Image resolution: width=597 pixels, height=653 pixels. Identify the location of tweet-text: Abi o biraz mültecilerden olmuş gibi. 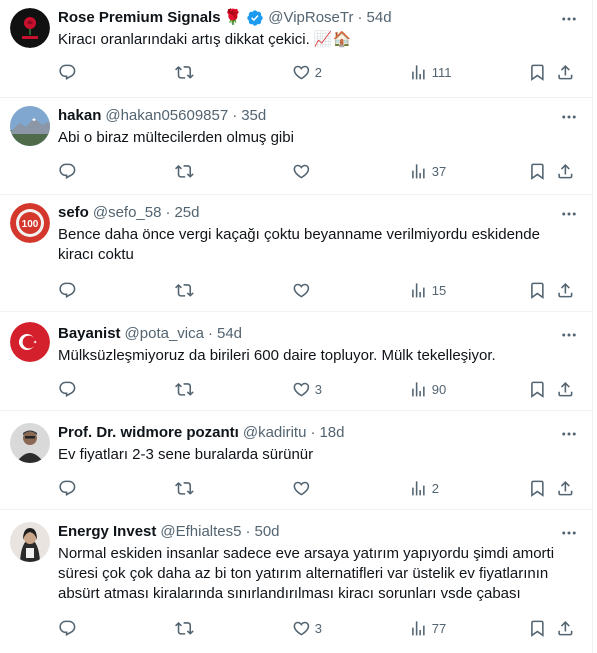
(176, 137).